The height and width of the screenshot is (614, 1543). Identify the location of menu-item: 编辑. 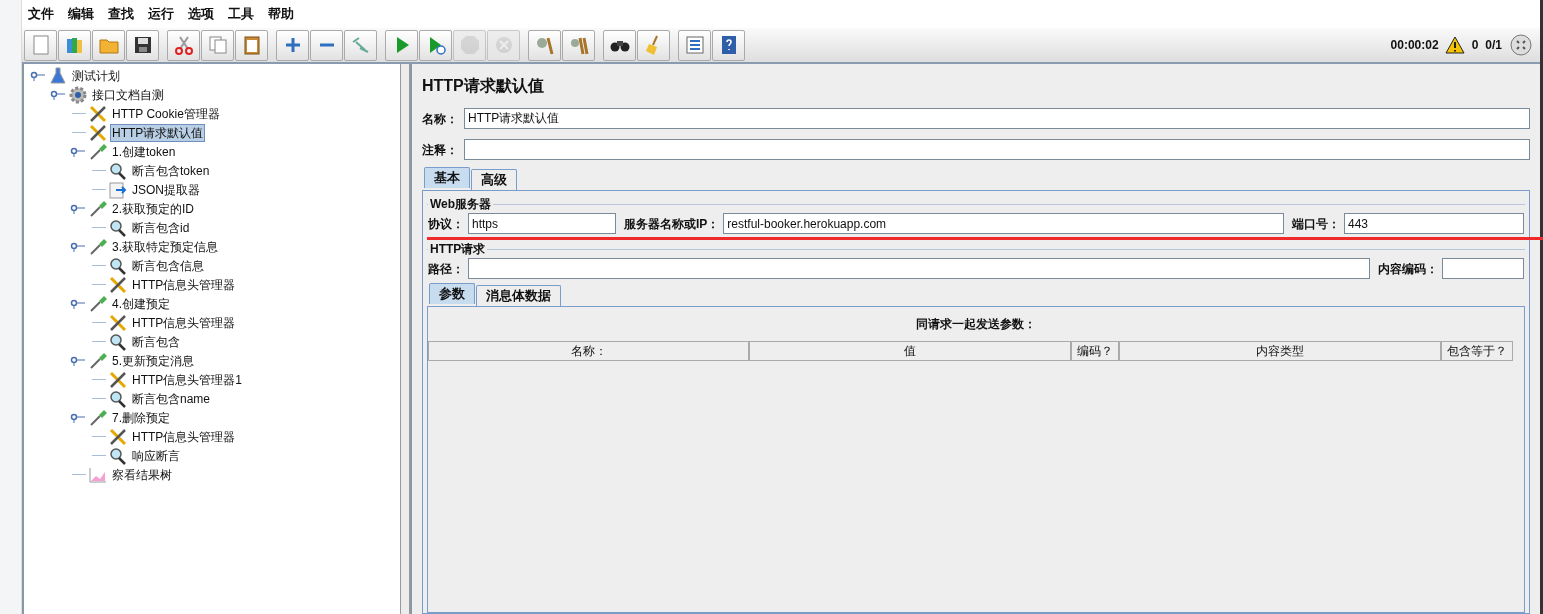
(81, 14).